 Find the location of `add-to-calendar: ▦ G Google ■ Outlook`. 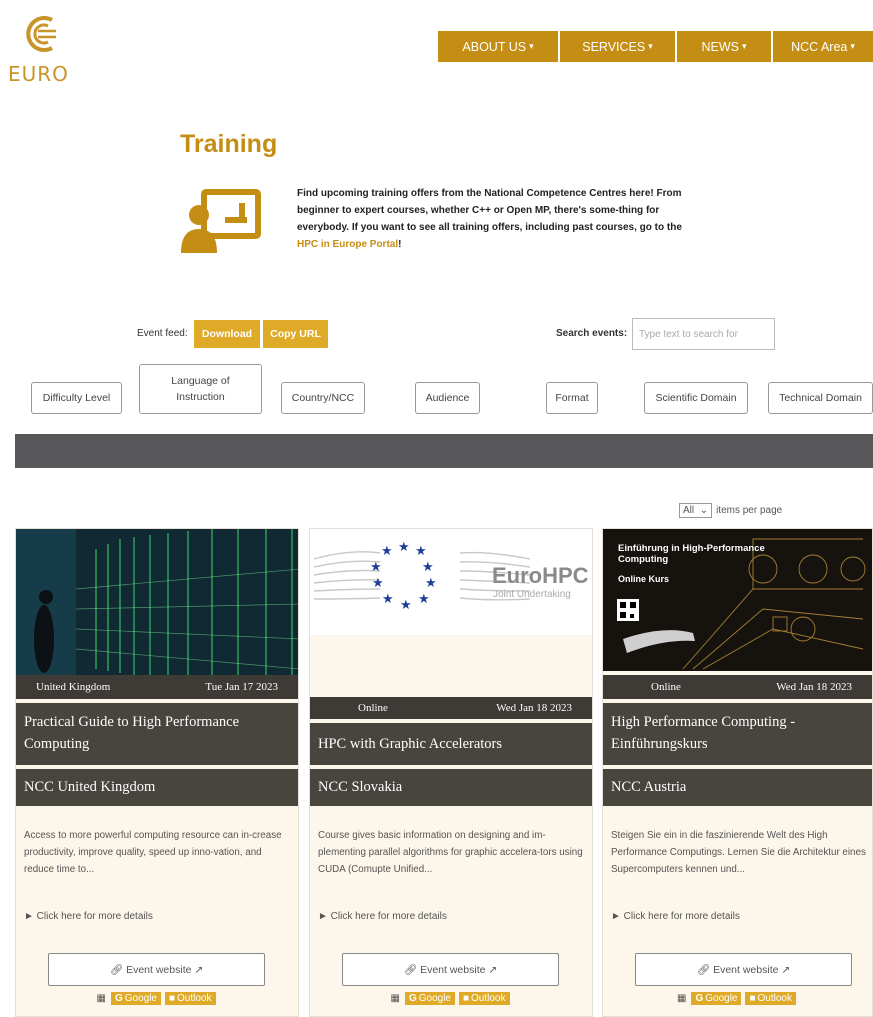

add-to-calendar: ▦ G Google ■ Outlook is located at coordinates (157, 998).